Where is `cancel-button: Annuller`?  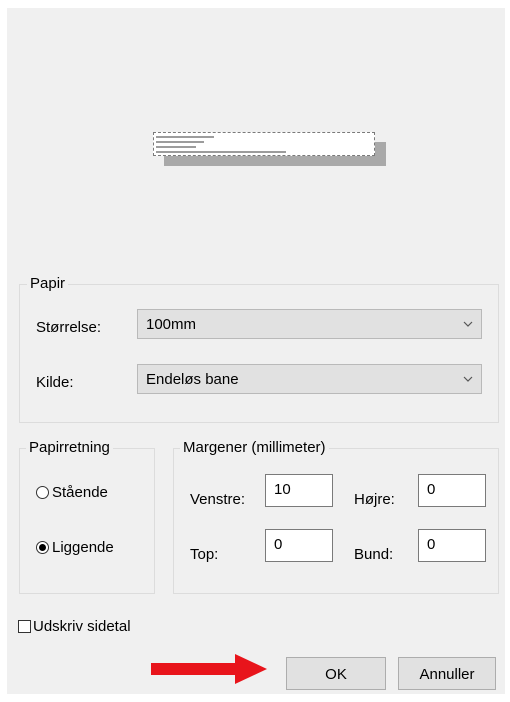 cancel-button: Annuller is located at coordinates (447, 673).